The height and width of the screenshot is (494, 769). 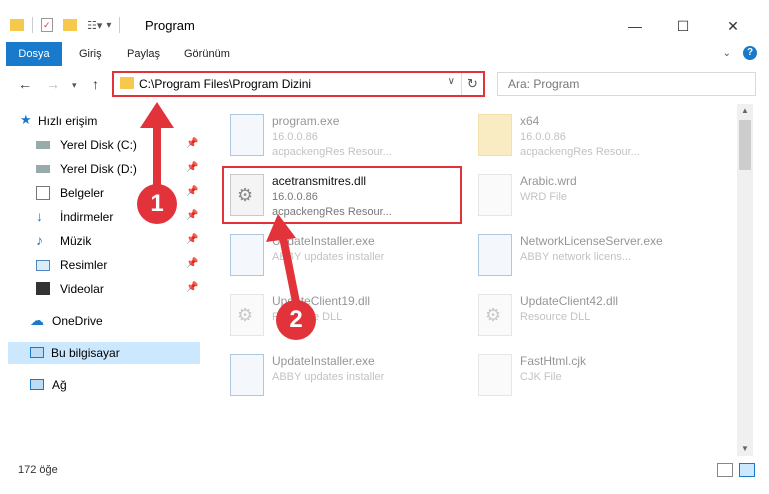 What do you see at coordinates (82, 289) in the screenshot?
I see `sidebar-item-label: Videolar` at bounding box center [82, 289].